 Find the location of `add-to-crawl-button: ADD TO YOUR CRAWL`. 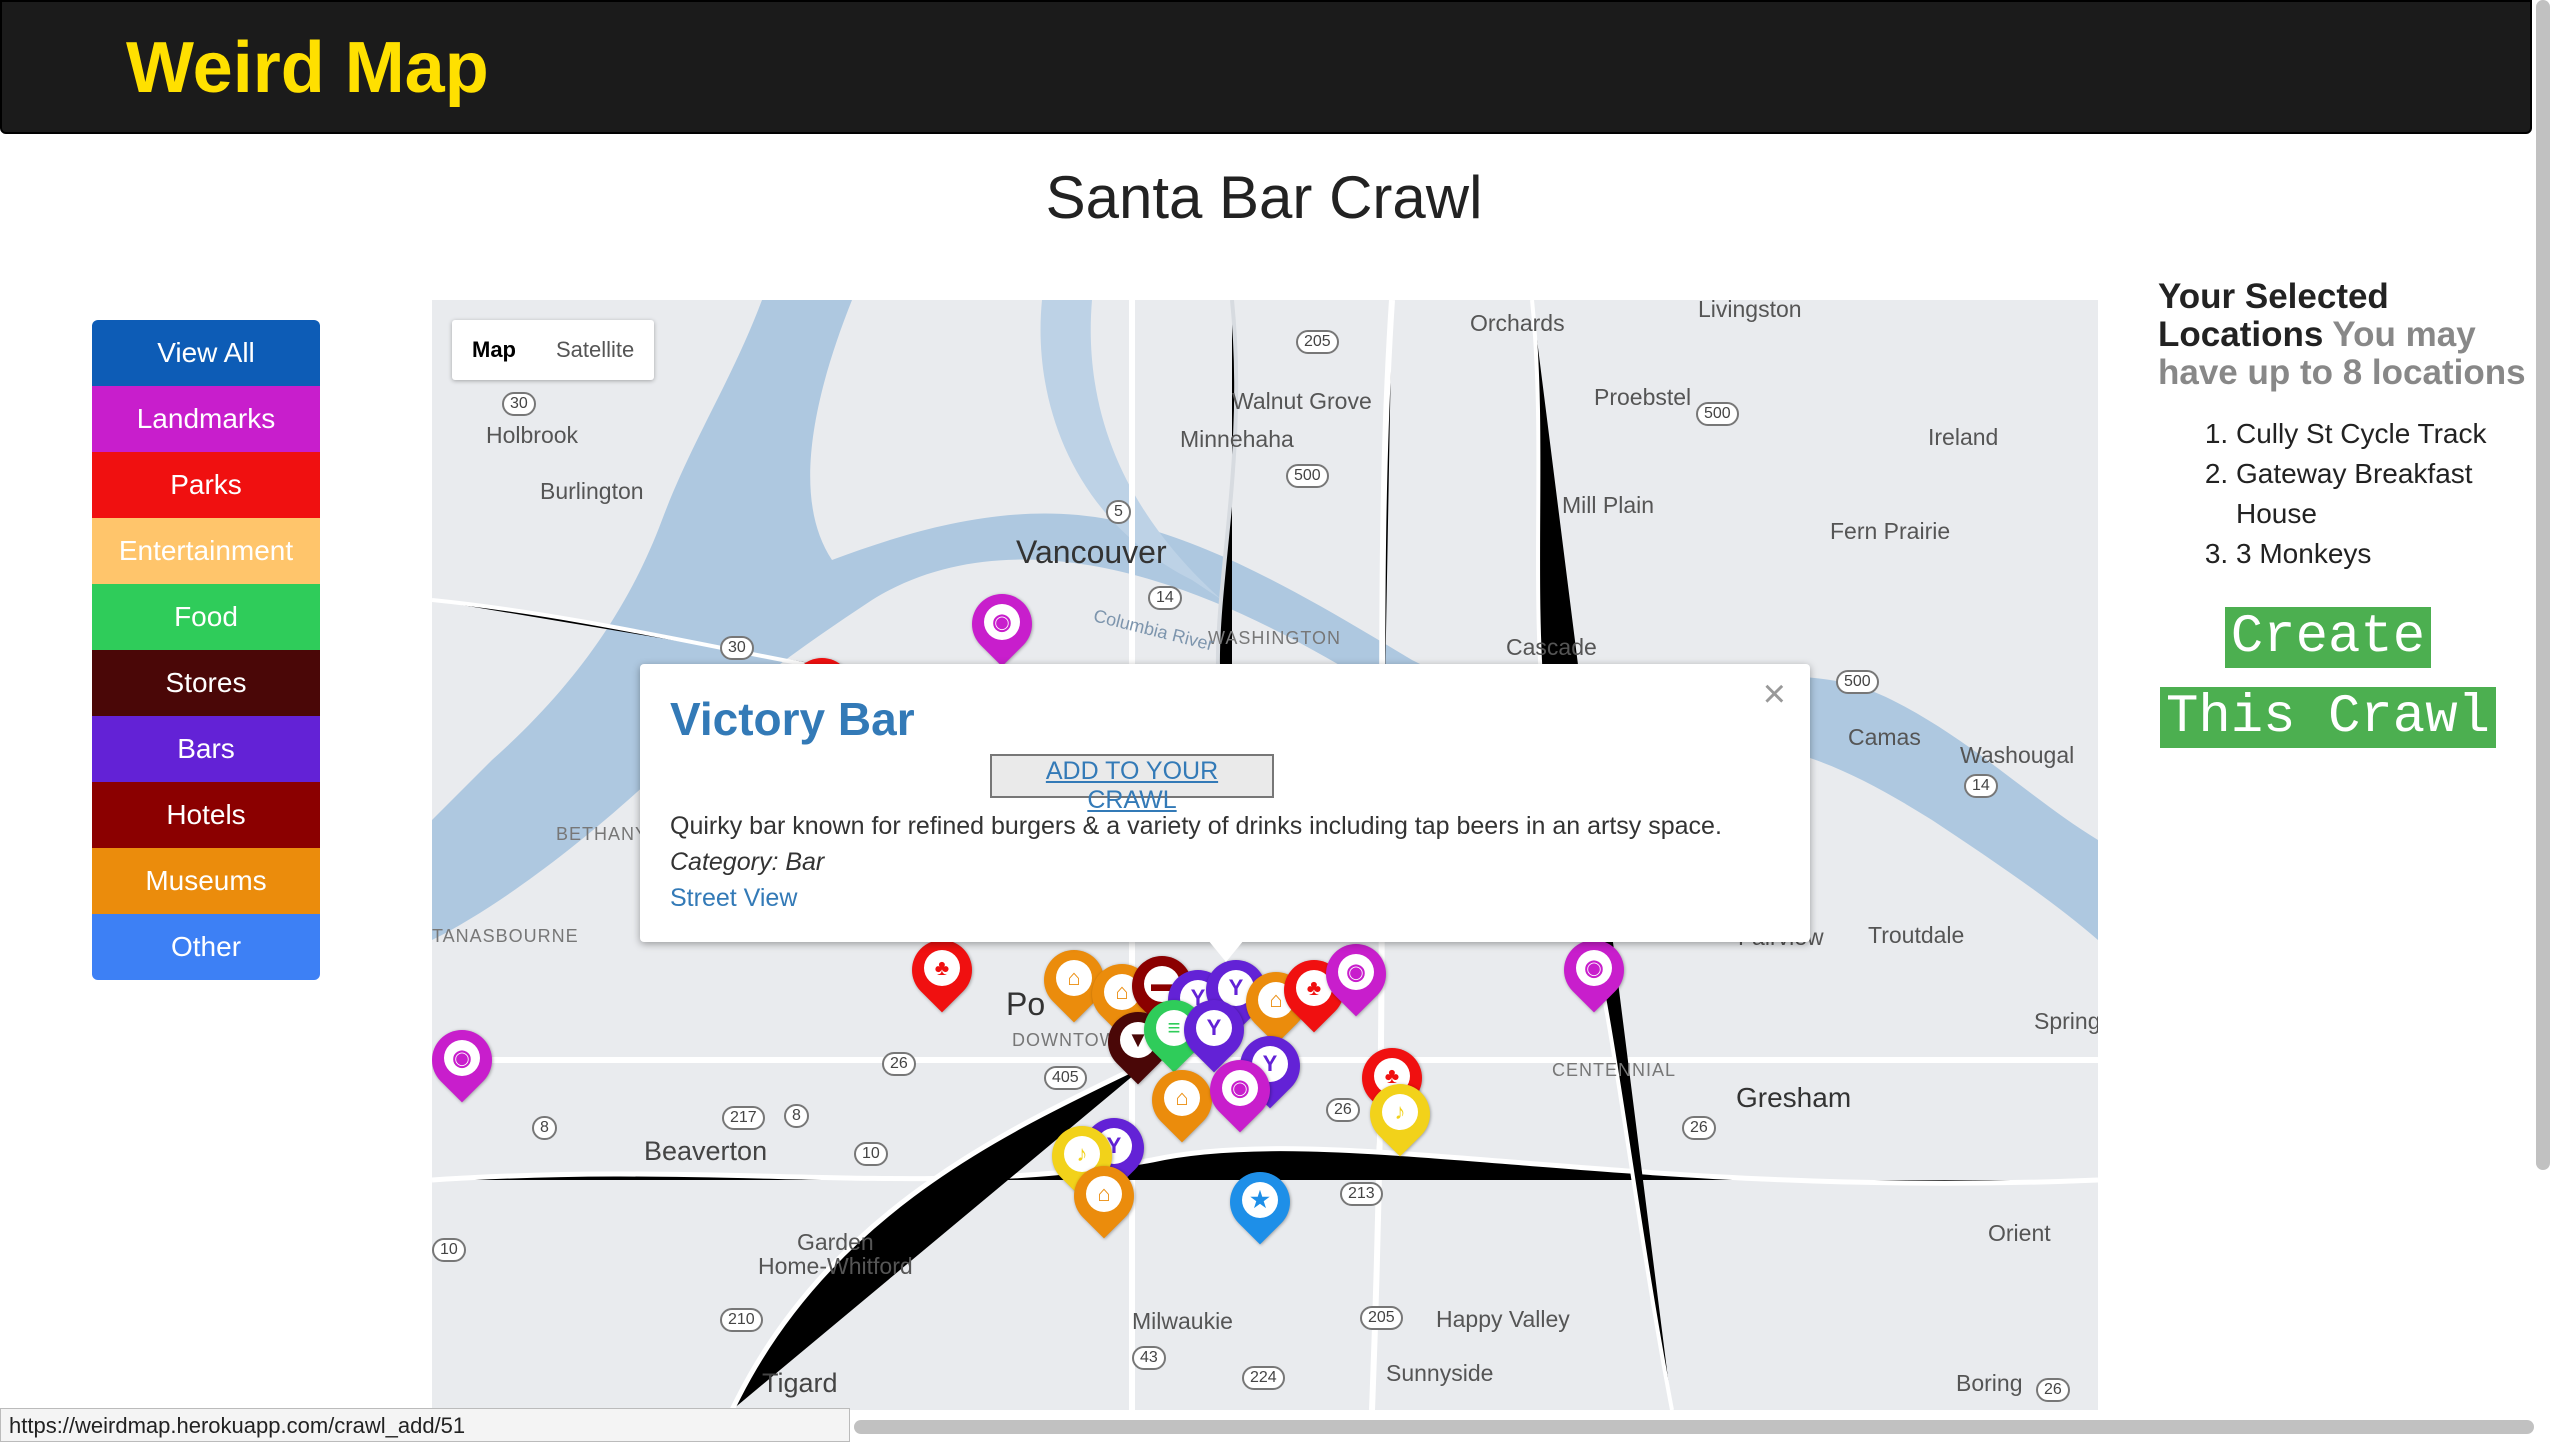

add-to-crawl-button: ADD TO YOUR CRAWL is located at coordinates (1132, 784).